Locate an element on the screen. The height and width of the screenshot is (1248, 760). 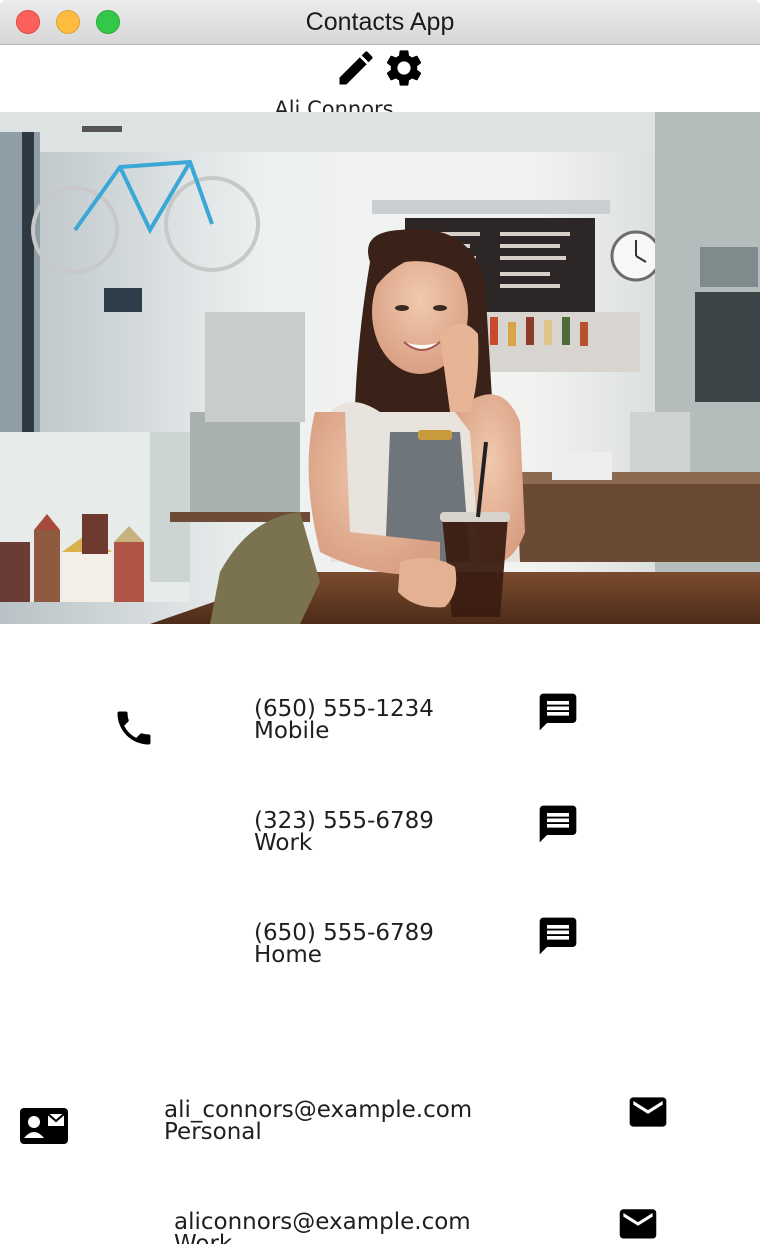
contact-mail-icon is located at coordinates (44, 1126).